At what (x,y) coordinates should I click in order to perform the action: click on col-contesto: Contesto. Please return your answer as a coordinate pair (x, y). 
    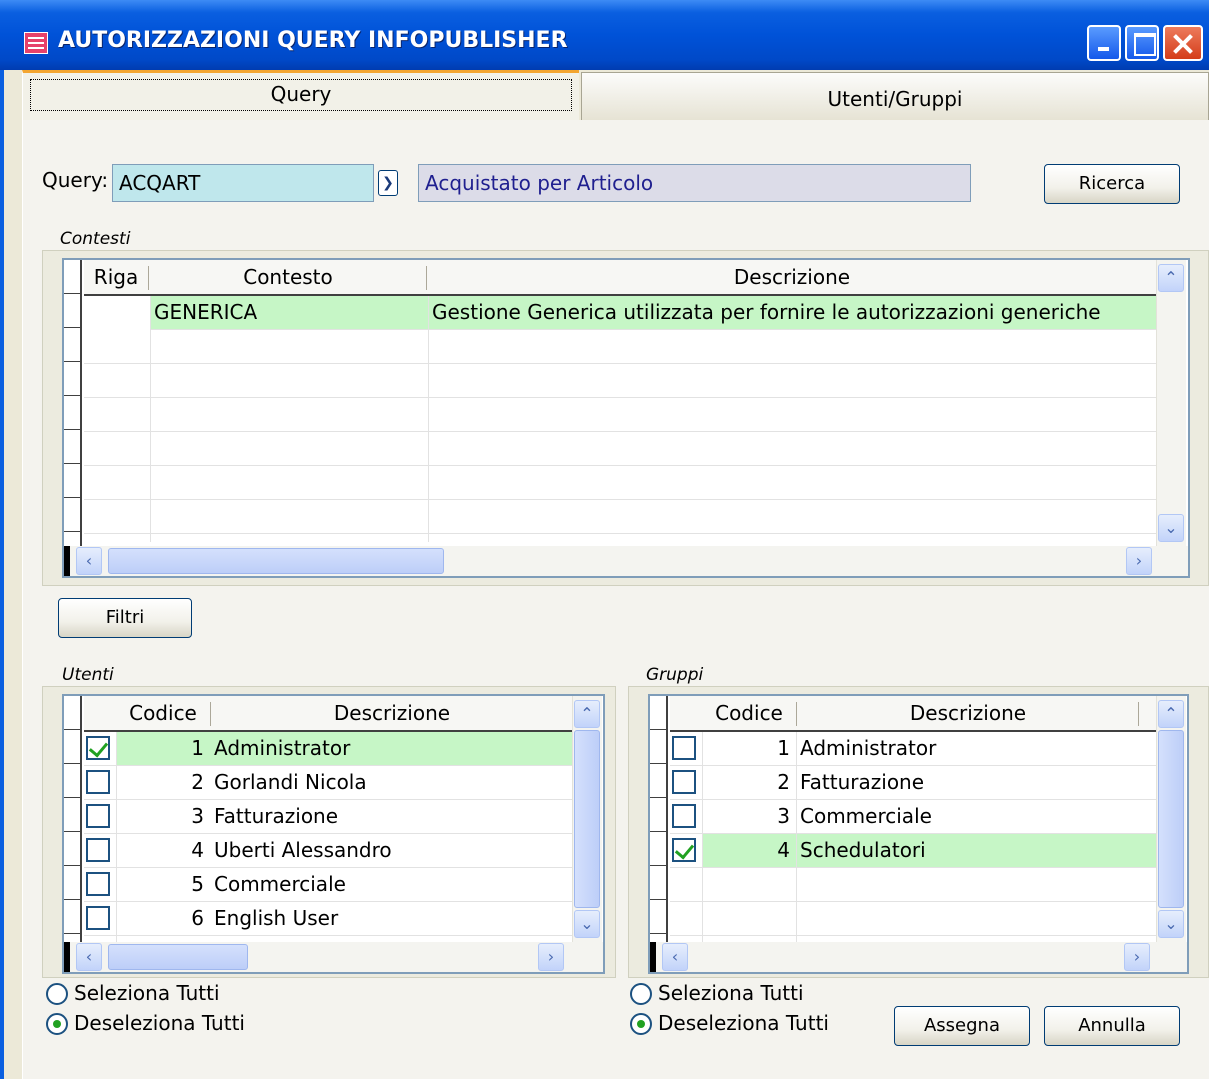
    Looking at the image, I should click on (288, 277).